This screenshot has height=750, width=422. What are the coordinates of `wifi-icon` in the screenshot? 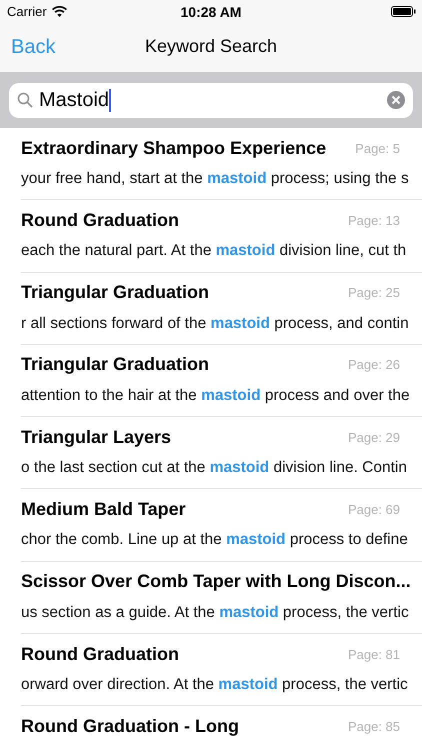 It's located at (59, 11).